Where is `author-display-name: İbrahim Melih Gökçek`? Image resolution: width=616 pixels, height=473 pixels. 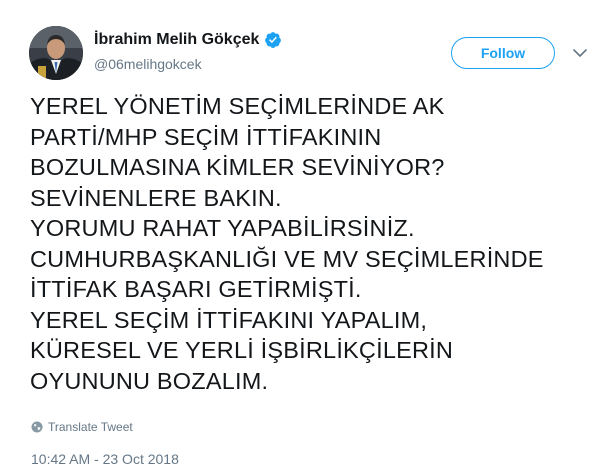 author-display-name: İbrahim Melih Gökçek is located at coordinates (176, 40).